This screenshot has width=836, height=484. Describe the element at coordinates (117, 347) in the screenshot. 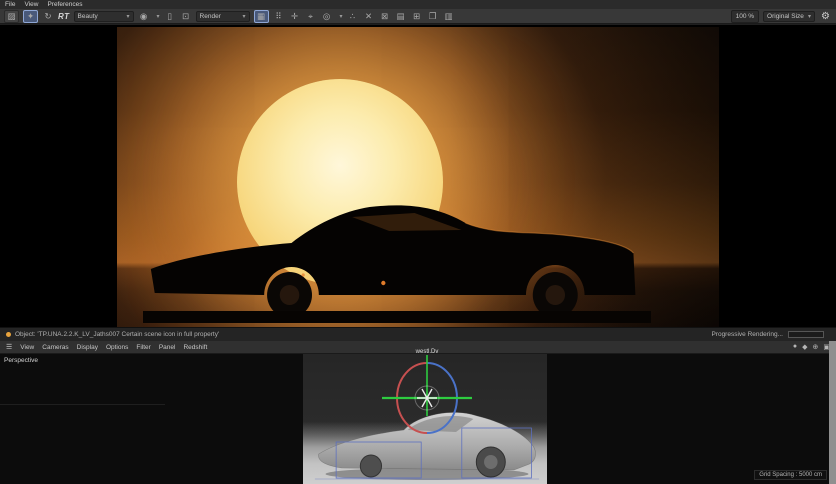

I see `vp-menu-options: Options` at that location.